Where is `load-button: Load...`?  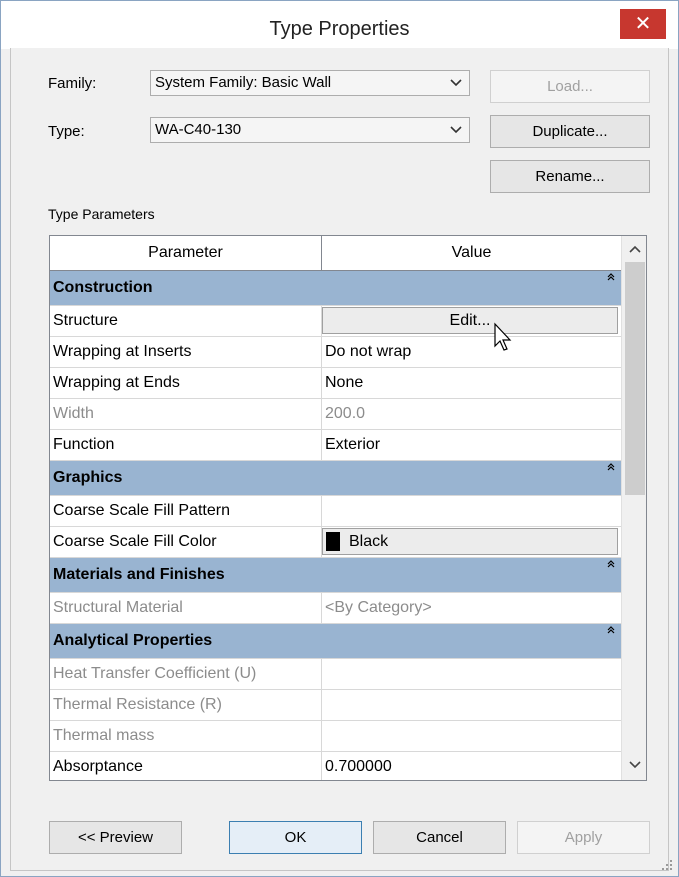
load-button: Load... is located at coordinates (570, 86).